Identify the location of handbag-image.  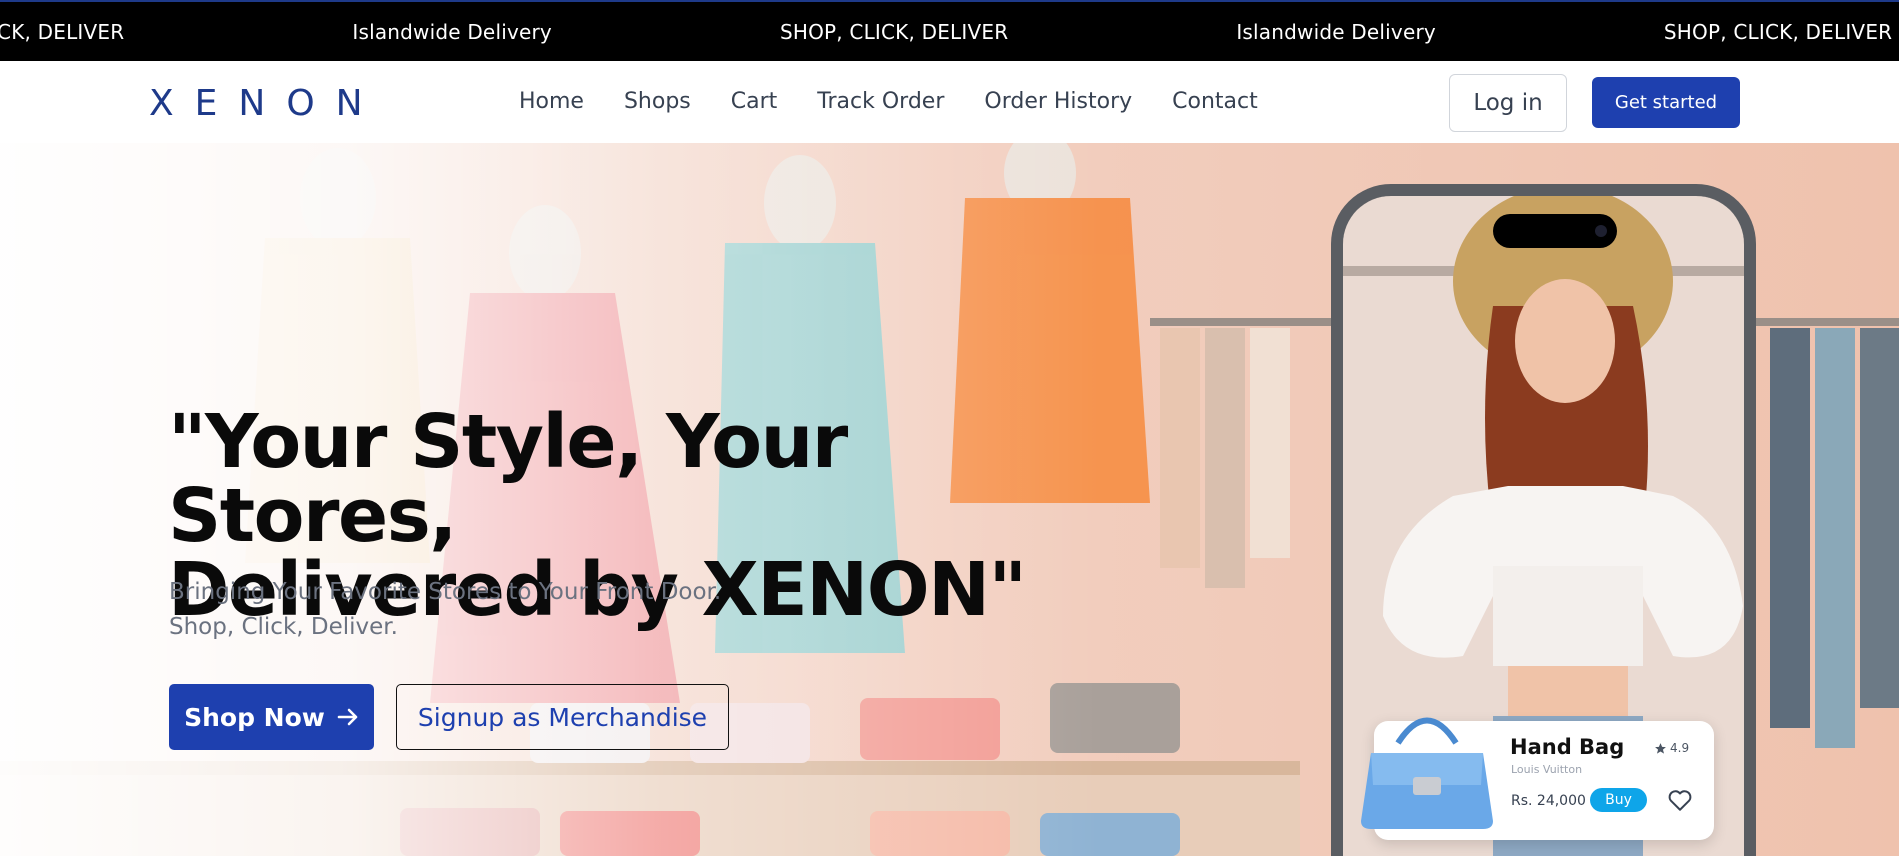
(1427, 773).